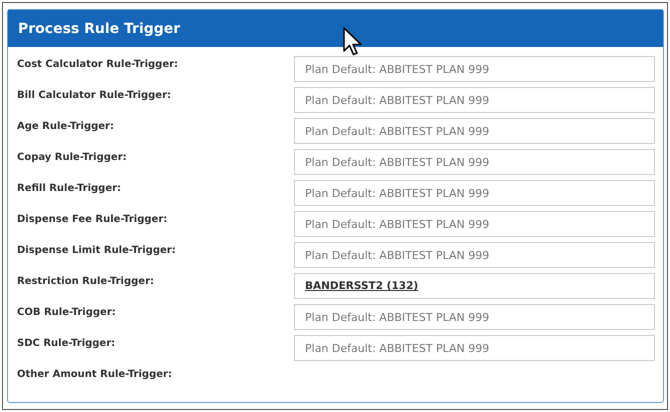 Image resolution: width=670 pixels, height=412 pixels. Describe the element at coordinates (361, 286) in the screenshot. I see `rule-link: BANDERSST2 (132)` at that location.